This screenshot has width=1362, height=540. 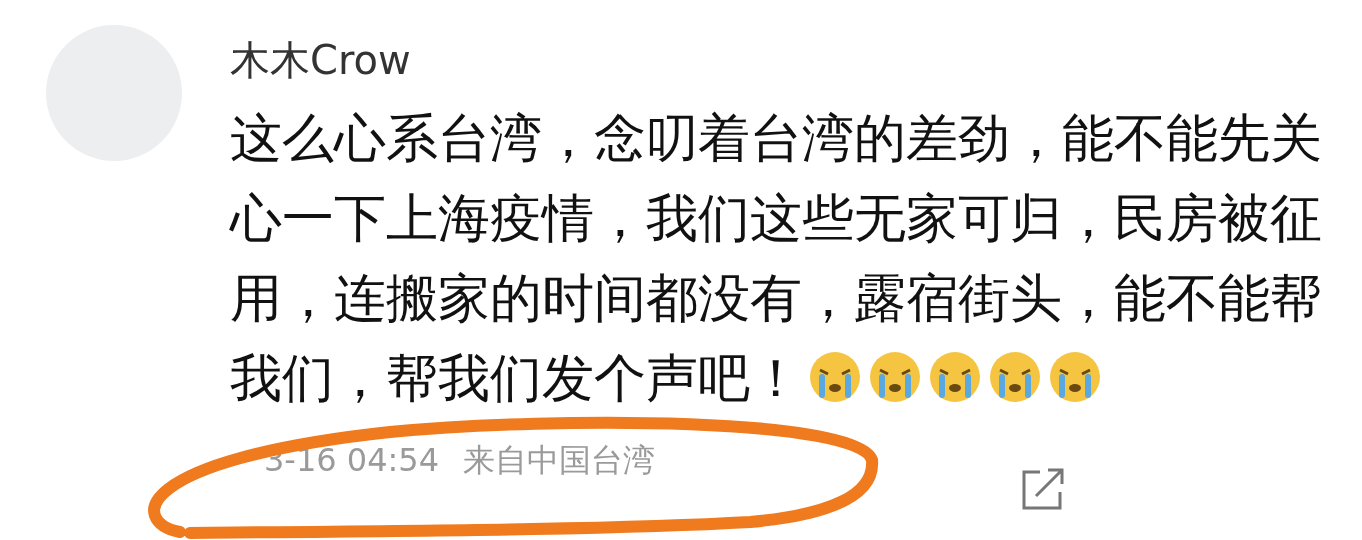 What do you see at coordinates (1043, 489) in the screenshot?
I see `share-icon` at bounding box center [1043, 489].